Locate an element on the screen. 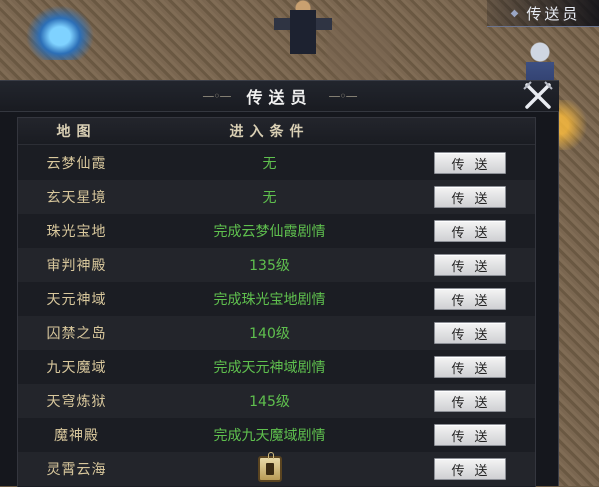 The image size is (599, 487). npc-name-text: 传送员 is located at coordinates (553, 13).